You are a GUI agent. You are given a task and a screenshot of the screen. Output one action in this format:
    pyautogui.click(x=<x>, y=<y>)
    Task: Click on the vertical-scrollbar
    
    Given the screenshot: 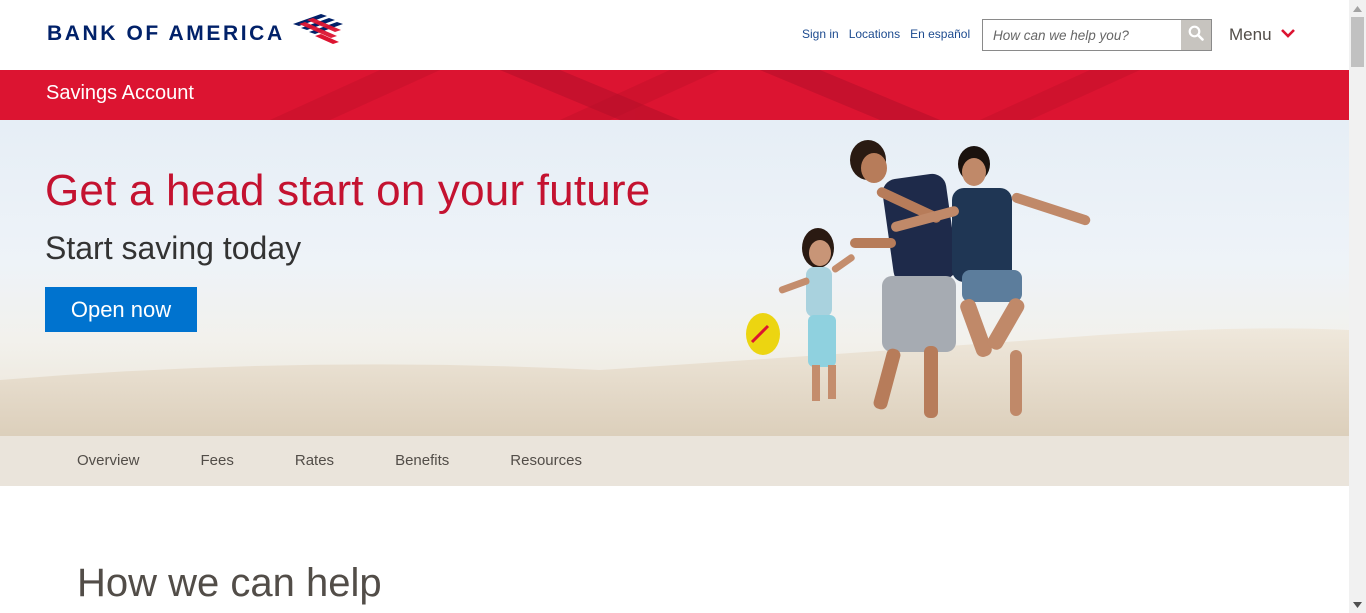 What is the action you would take?
    pyautogui.click(x=1357, y=306)
    